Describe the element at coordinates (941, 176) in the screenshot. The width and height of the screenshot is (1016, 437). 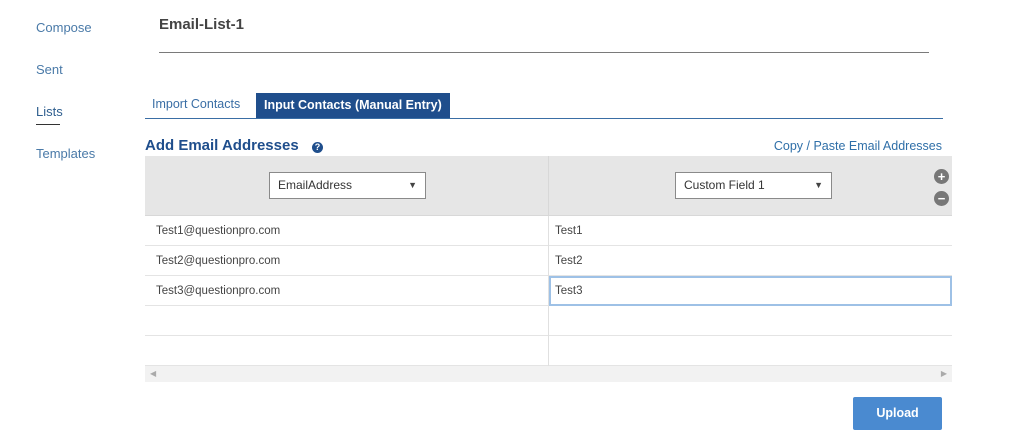
I see `add-column-icon: +` at that location.